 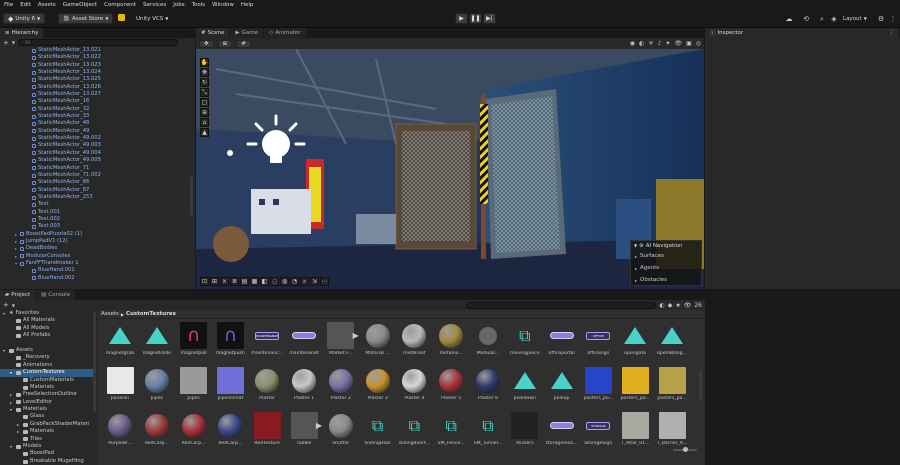 What do you see at coordinates (700, 385) in the screenshot?
I see `asset-scrollbar` at bounding box center [700, 385].